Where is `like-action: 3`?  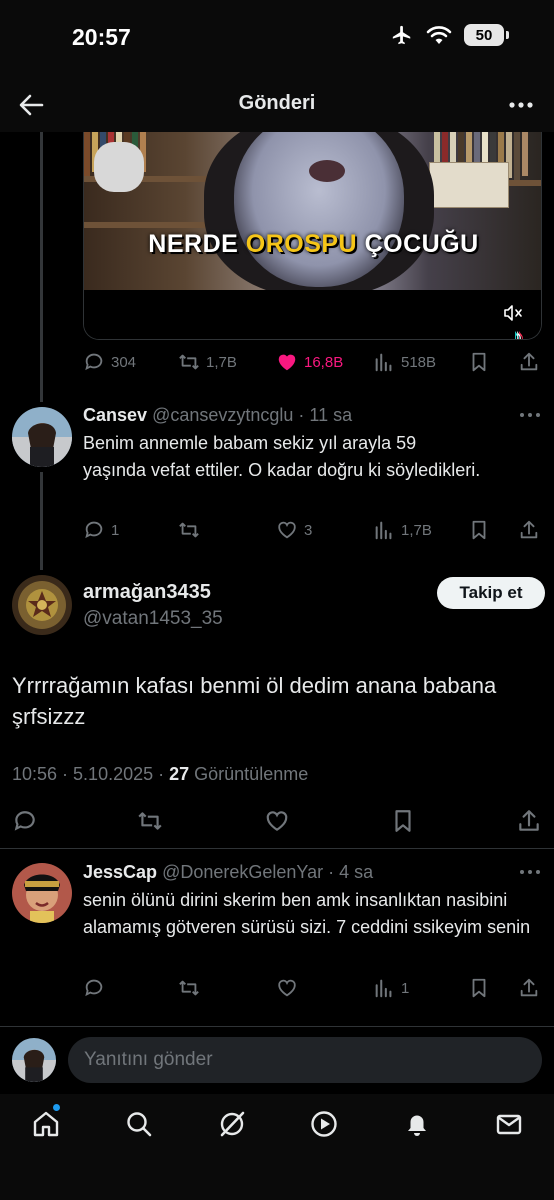 like-action: 3 is located at coordinates (294, 530).